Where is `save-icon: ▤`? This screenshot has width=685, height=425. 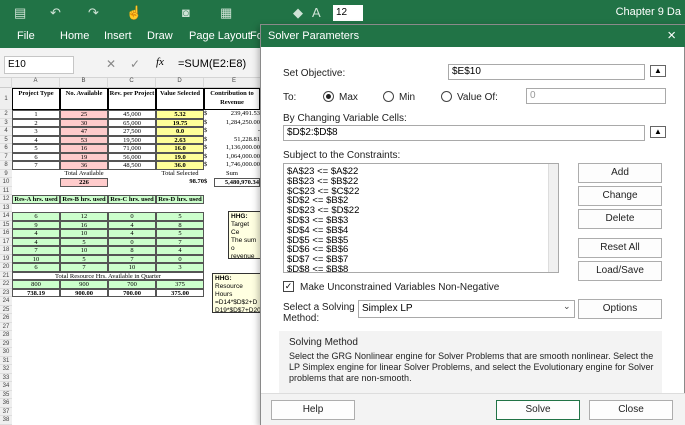 save-icon: ▤ is located at coordinates (20, 13).